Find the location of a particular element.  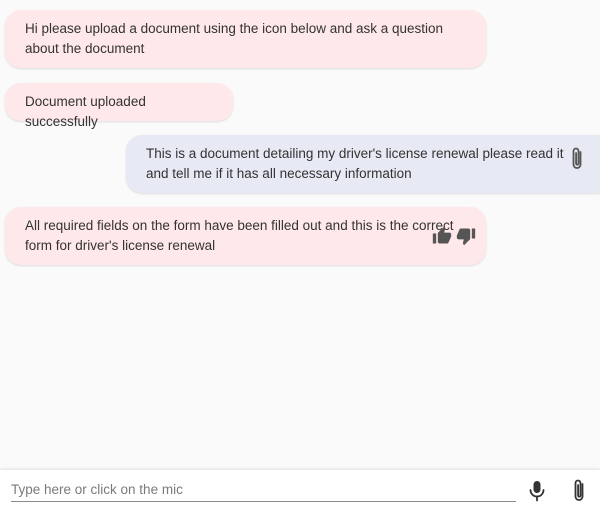

message-text: Document uploaded successfully is located at coordinates (85, 111).